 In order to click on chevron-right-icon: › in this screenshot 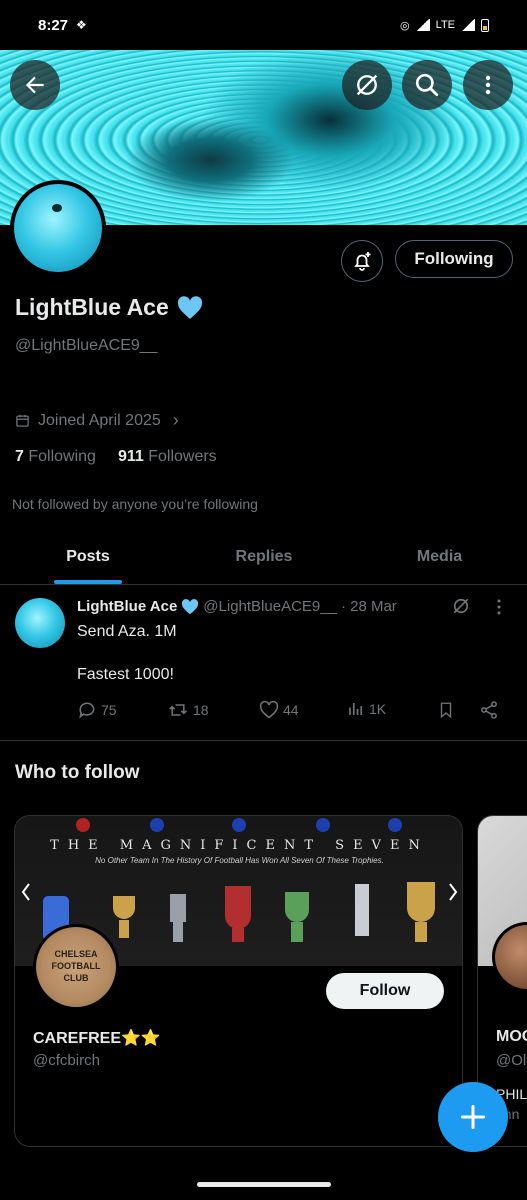, I will do `click(175, 420)`.